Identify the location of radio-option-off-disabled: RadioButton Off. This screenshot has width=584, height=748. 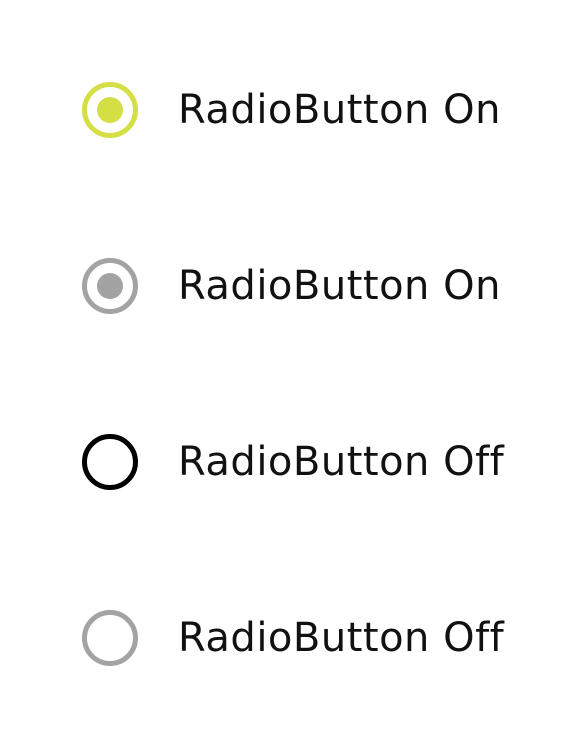
(293, 638).